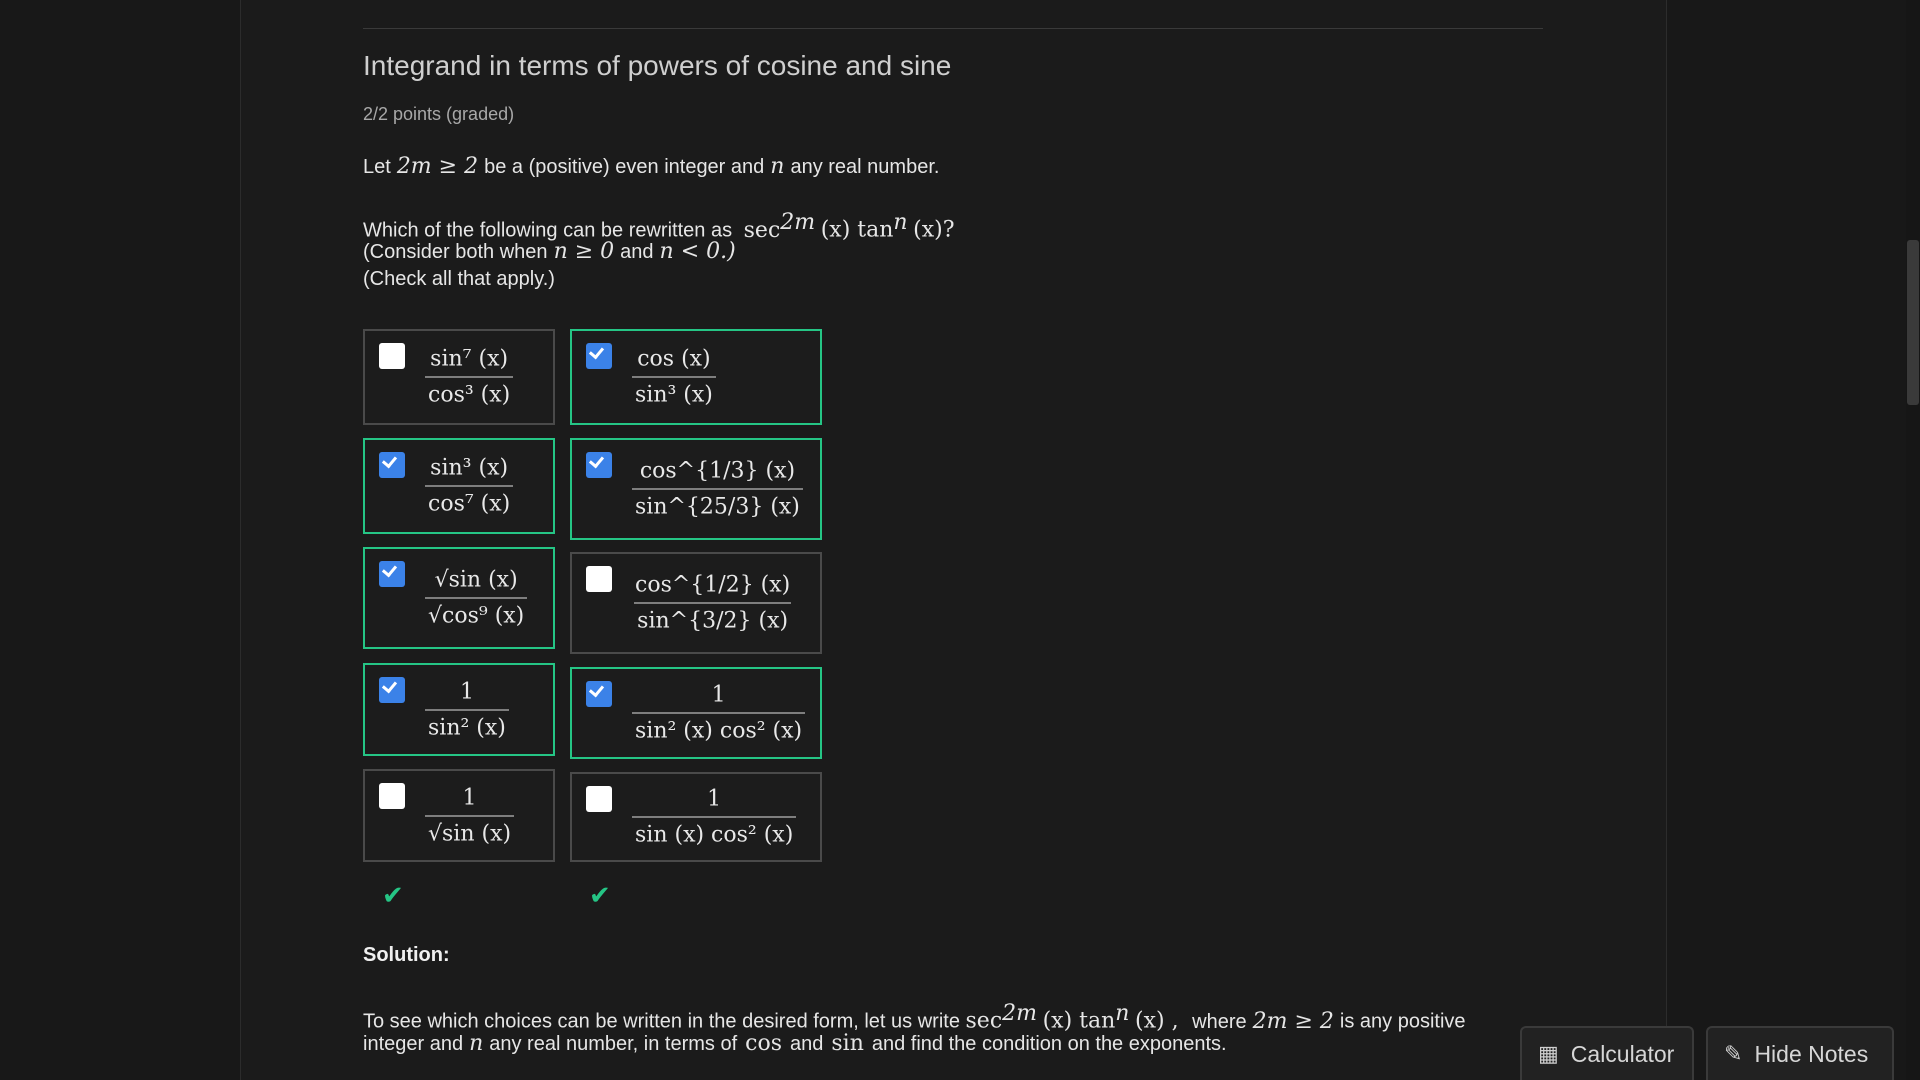 This screenshot has width=1920, height=1080. Describe the element at coordinates (469, 359) in the screenshot. I see `fraction-numerator: sin⁷ (x)` at that location.